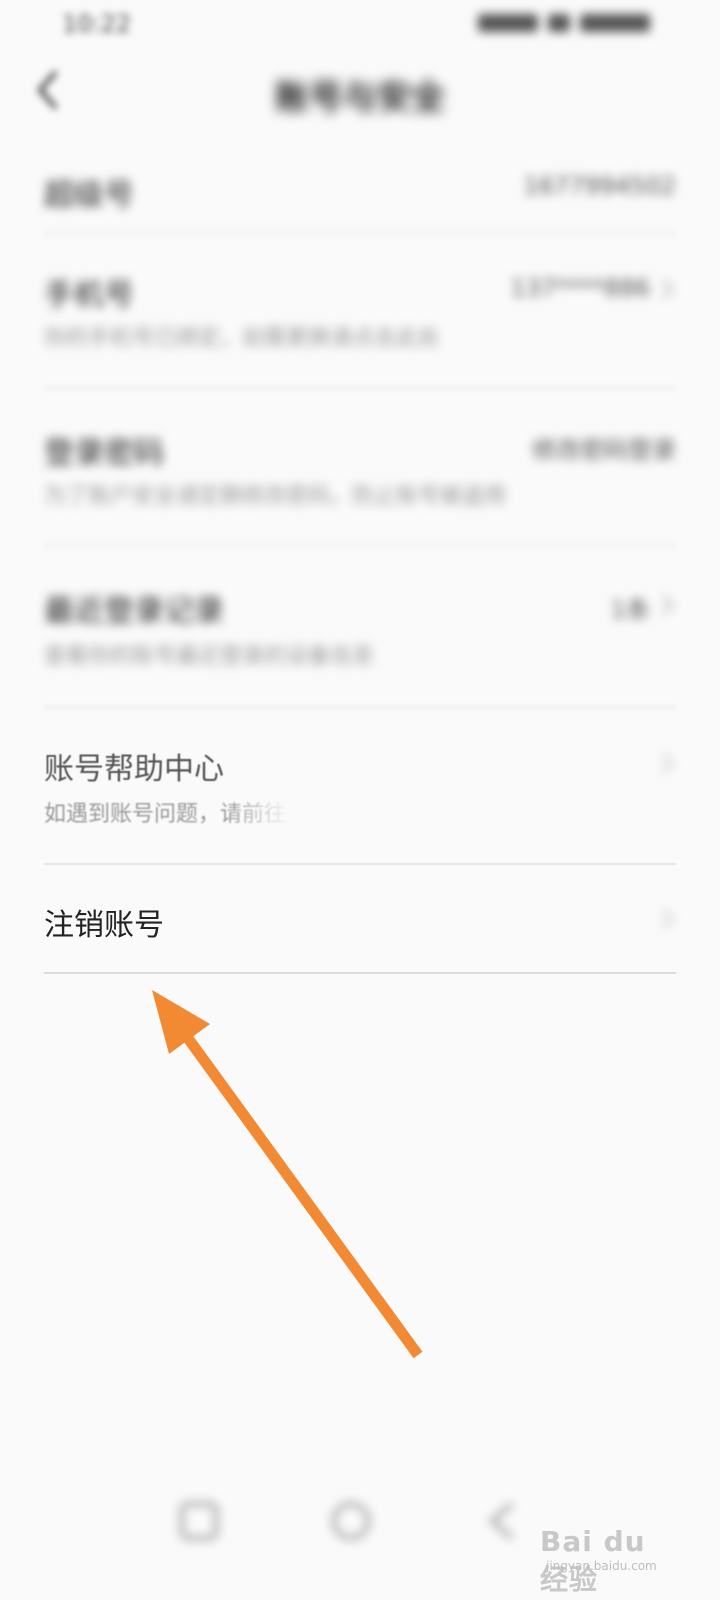  What do you see at coordinates (134, 769) in the screenshot?
I see `row-label: 账号帮助中心` at bounding box center [134, 769].